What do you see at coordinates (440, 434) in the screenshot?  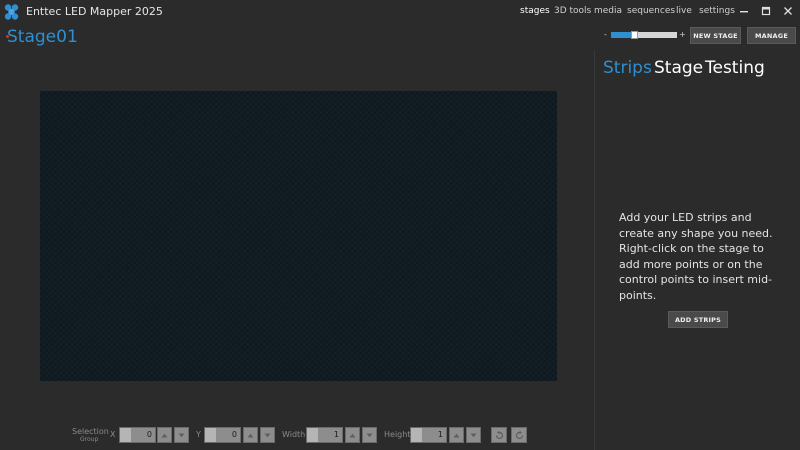 I see `height-value: 1` at bounding box center [440, 434].